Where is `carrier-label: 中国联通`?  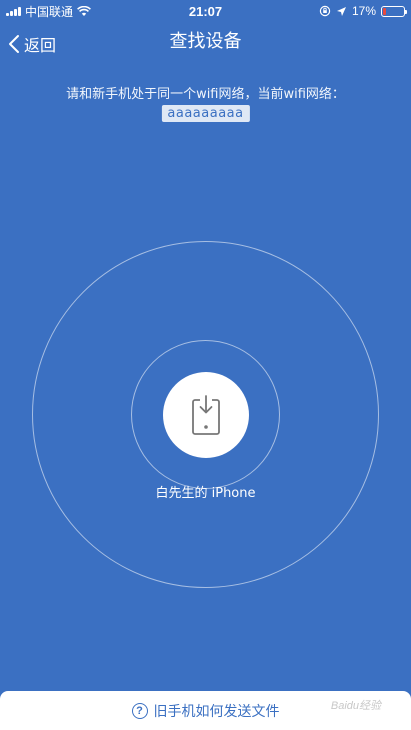
carrier-label: 中国联通 is located at coordinates (49, 11).